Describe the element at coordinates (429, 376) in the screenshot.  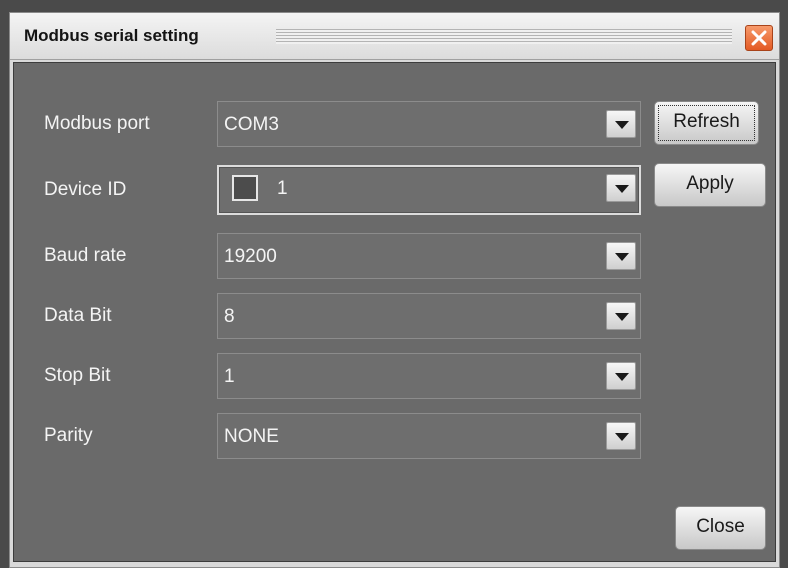
I see `stop-bit-select: 1` at that location.